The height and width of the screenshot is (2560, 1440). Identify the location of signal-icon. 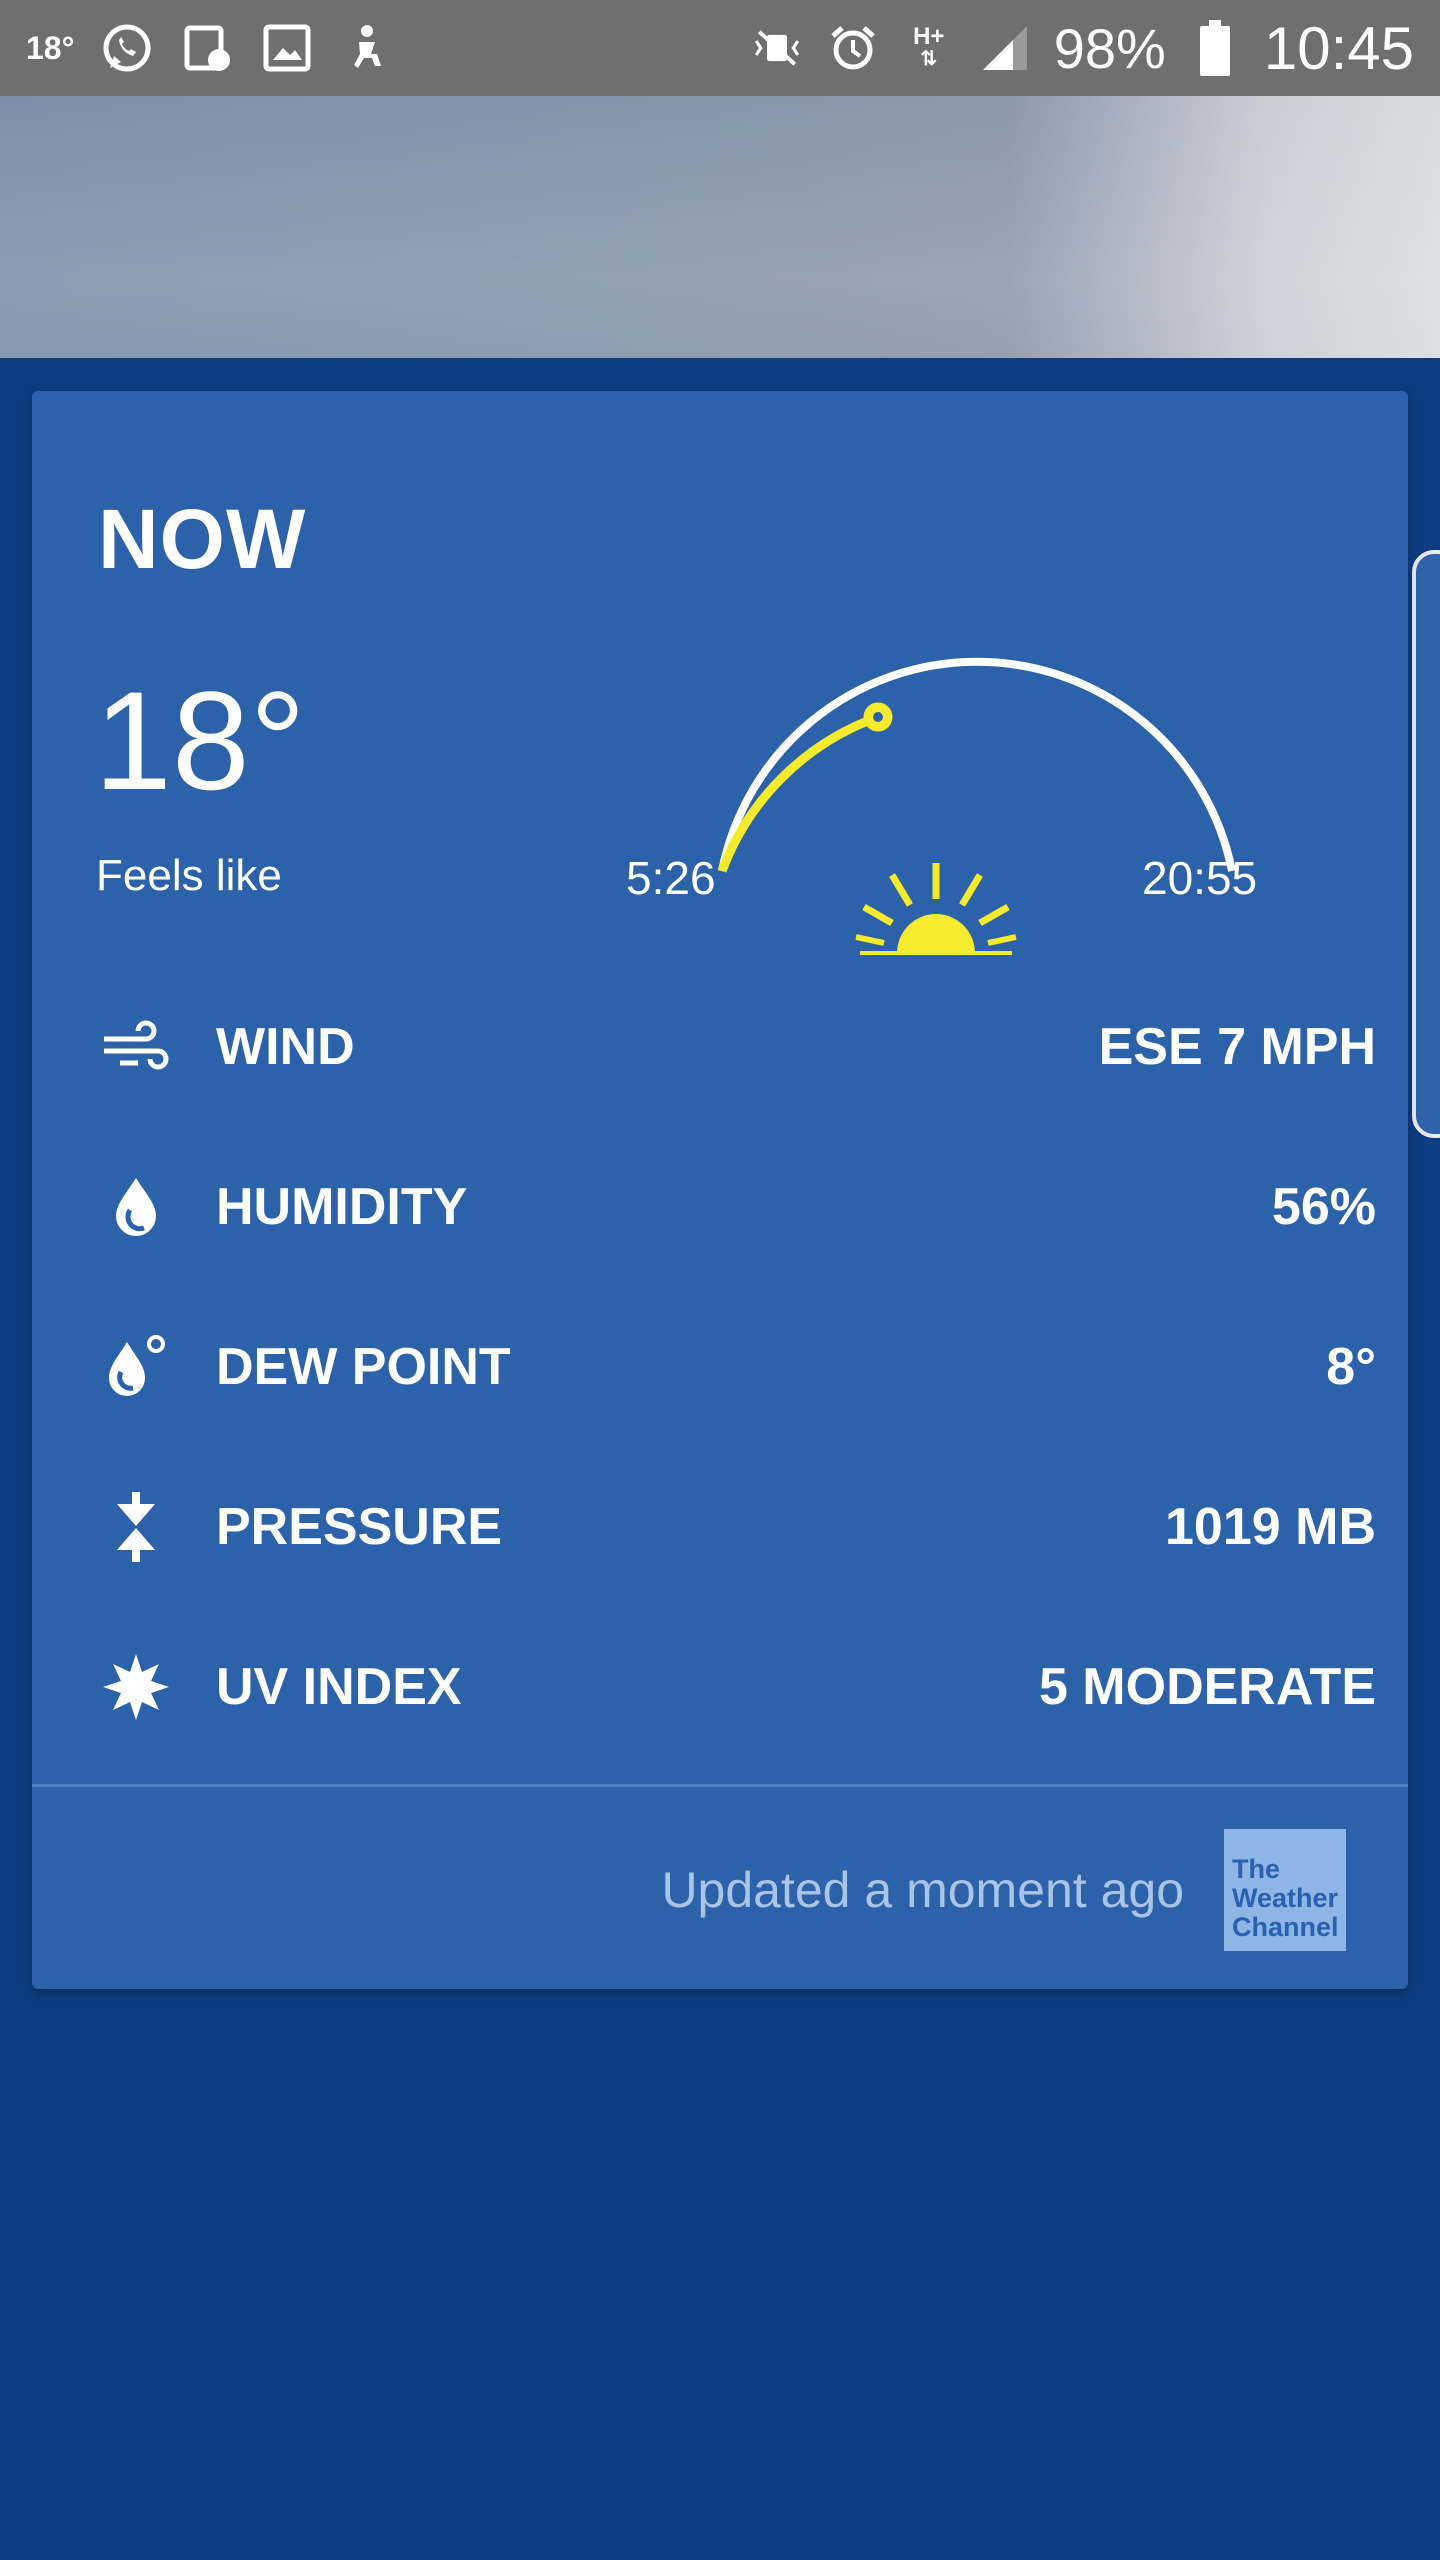
(1005, 48).